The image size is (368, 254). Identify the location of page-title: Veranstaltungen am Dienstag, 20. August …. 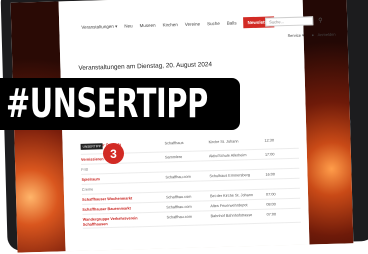
(145, 66).